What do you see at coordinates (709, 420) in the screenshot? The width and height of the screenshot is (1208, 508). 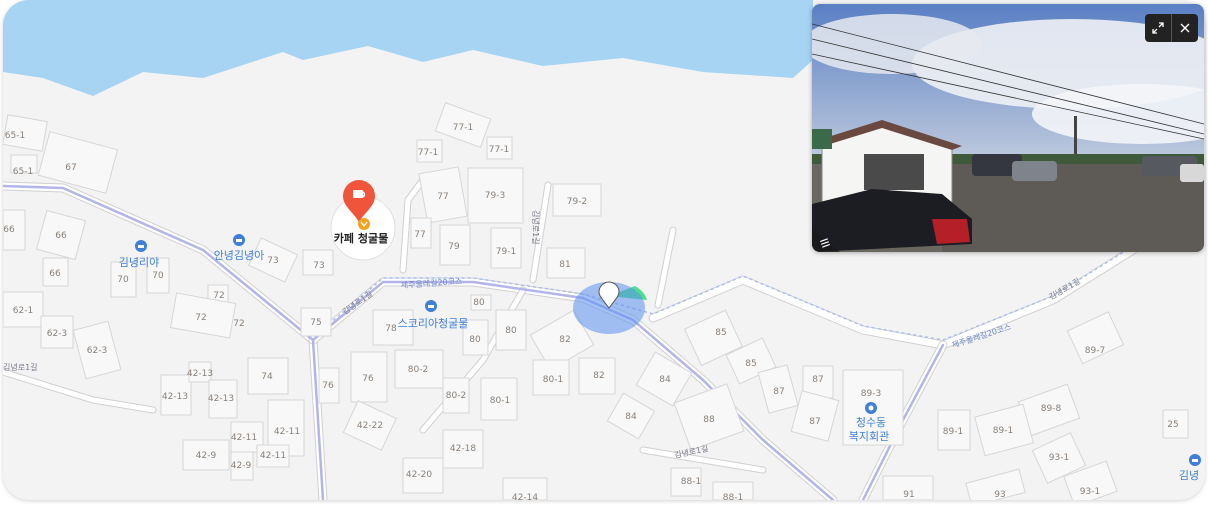 I see `building-number: 88` at bounding box center [709, 420].